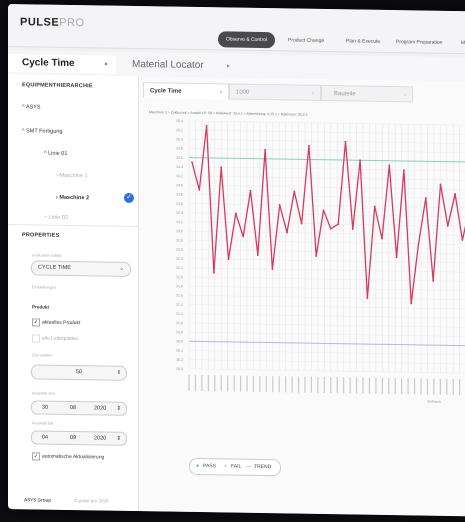 This screenshot has width=465, height=522. What do you see at coordinates (73, 408) in the screenshot?
I see `from-month: 08` at bounding box center [73, 408].